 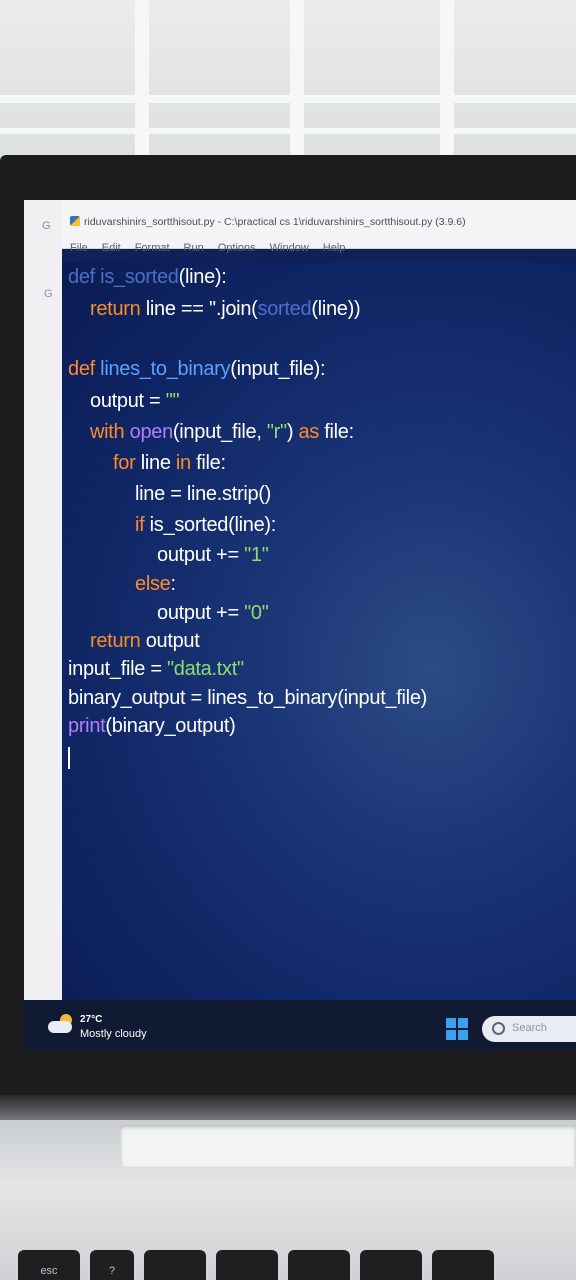 What do you see at coordinates (112, 1265) in the screenshot?
I see `function-key: ?` at bounding box center [112, 1265].